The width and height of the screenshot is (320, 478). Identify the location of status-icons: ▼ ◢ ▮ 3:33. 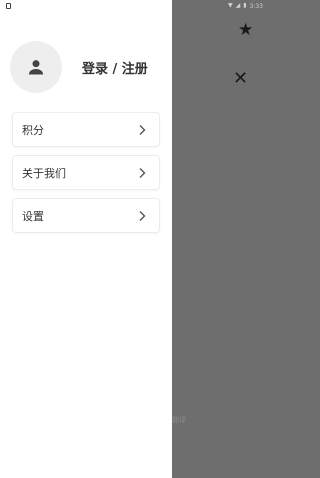
(245, 6).